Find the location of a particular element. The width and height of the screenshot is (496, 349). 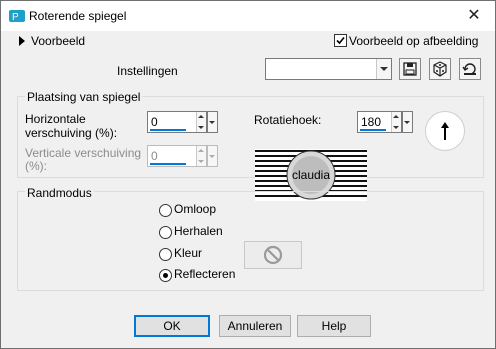

horizontal-offset-label-2: verschuiving (%): is located at coordinates (71, 133).